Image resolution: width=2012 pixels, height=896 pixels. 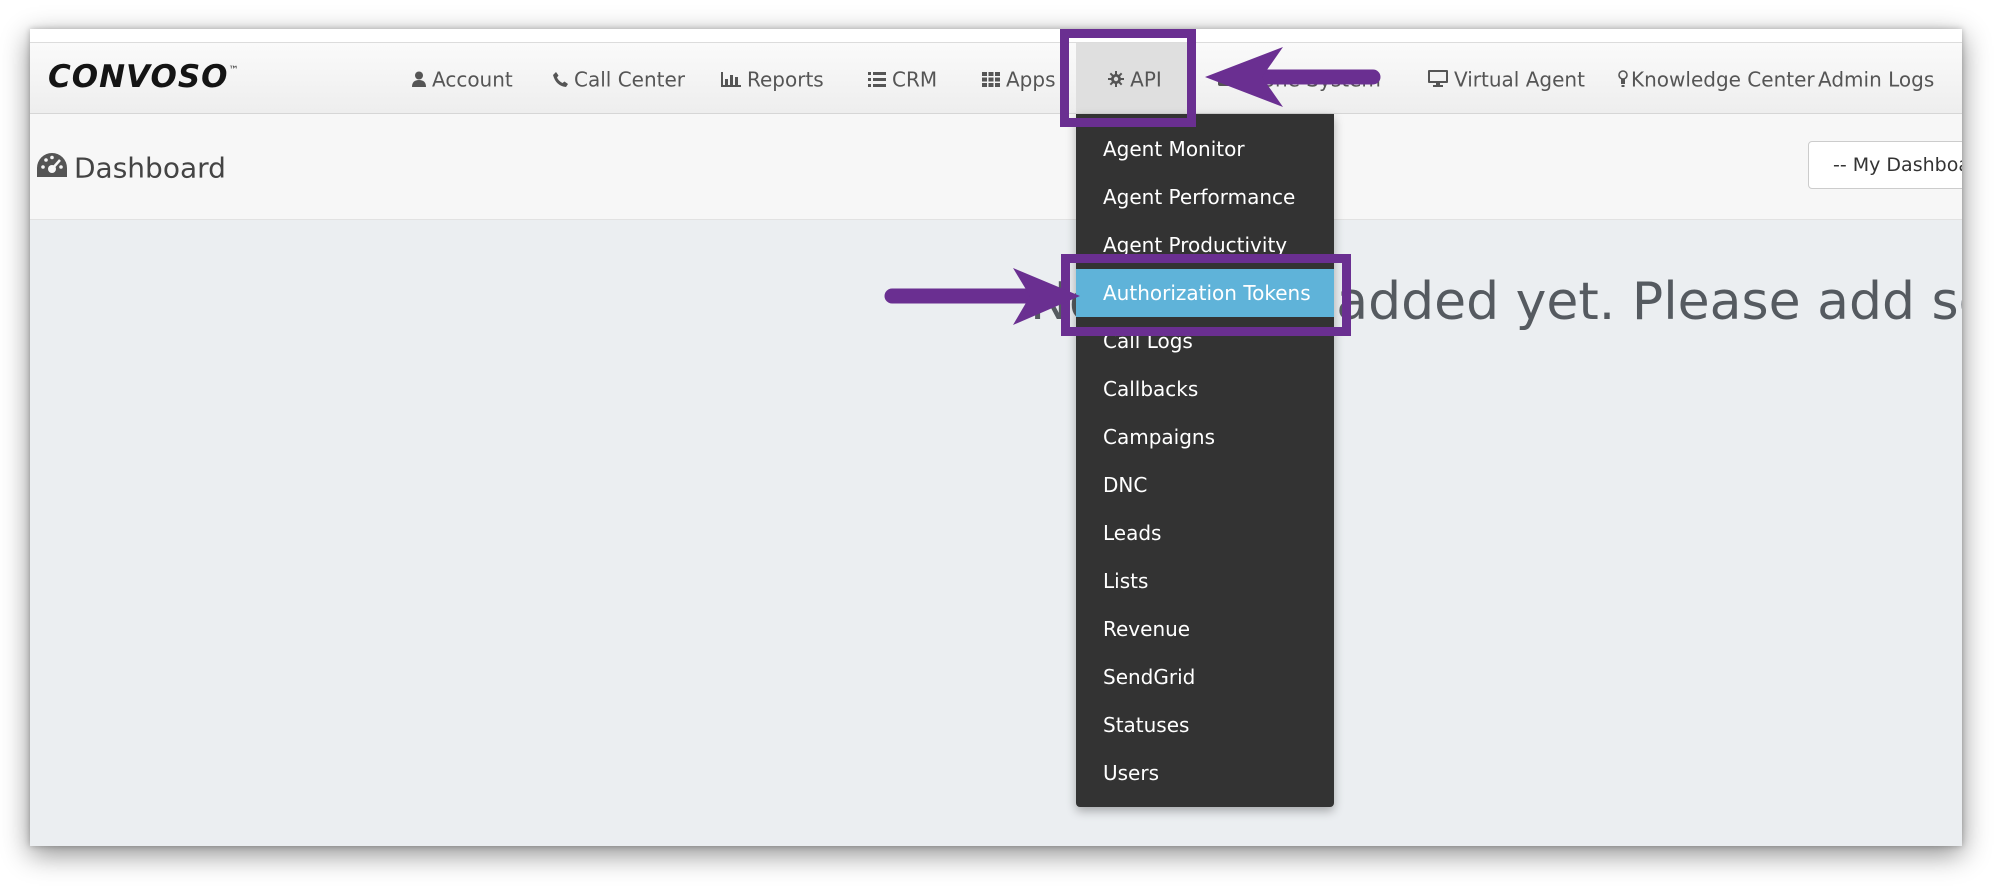 What do you see at coordinates (1132, 186) in the screenshot?
I see `annotation-arrows` at bounding box center [1132, 186].